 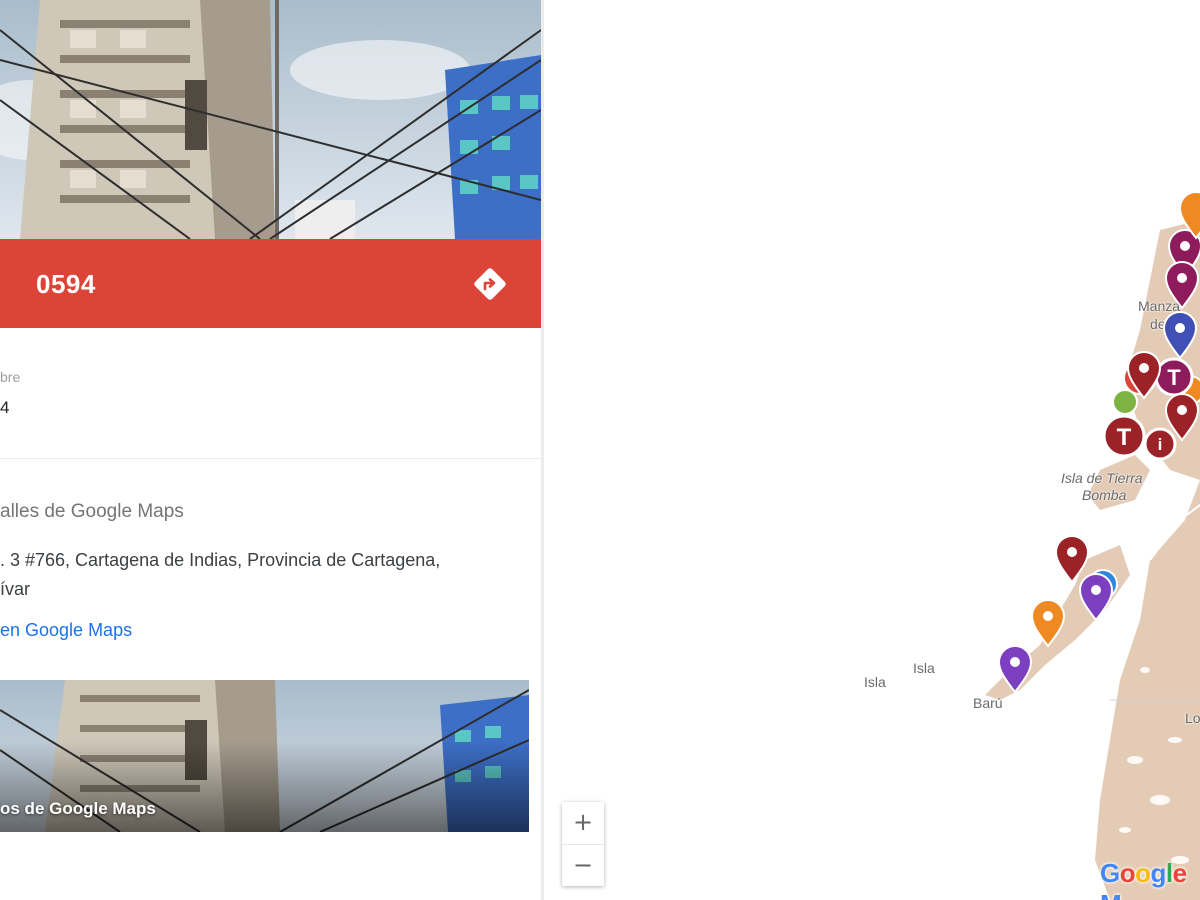 What do you see at coordinates (1111, 894) in the screenshot?
I see `google-logo-letter: M` at bounding box center [1111, 894].